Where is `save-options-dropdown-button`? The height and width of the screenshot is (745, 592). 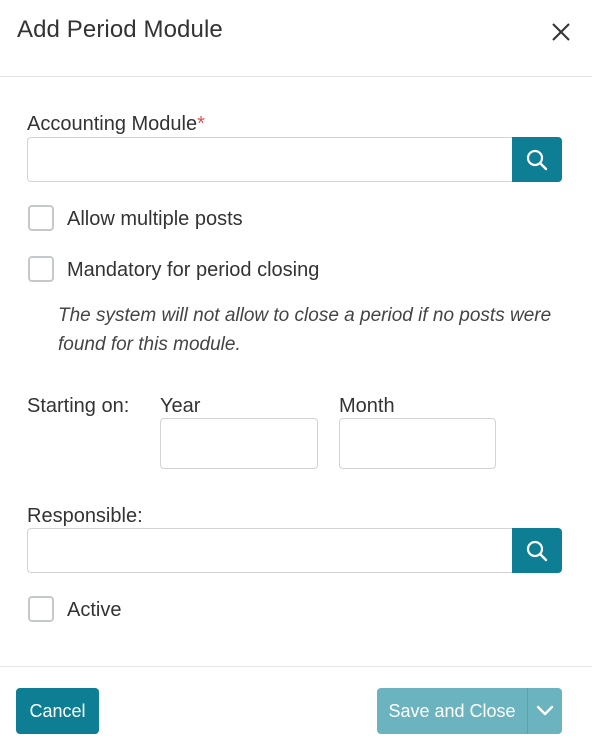
save-options-dropdown-button is located at coordinates (545, 711).